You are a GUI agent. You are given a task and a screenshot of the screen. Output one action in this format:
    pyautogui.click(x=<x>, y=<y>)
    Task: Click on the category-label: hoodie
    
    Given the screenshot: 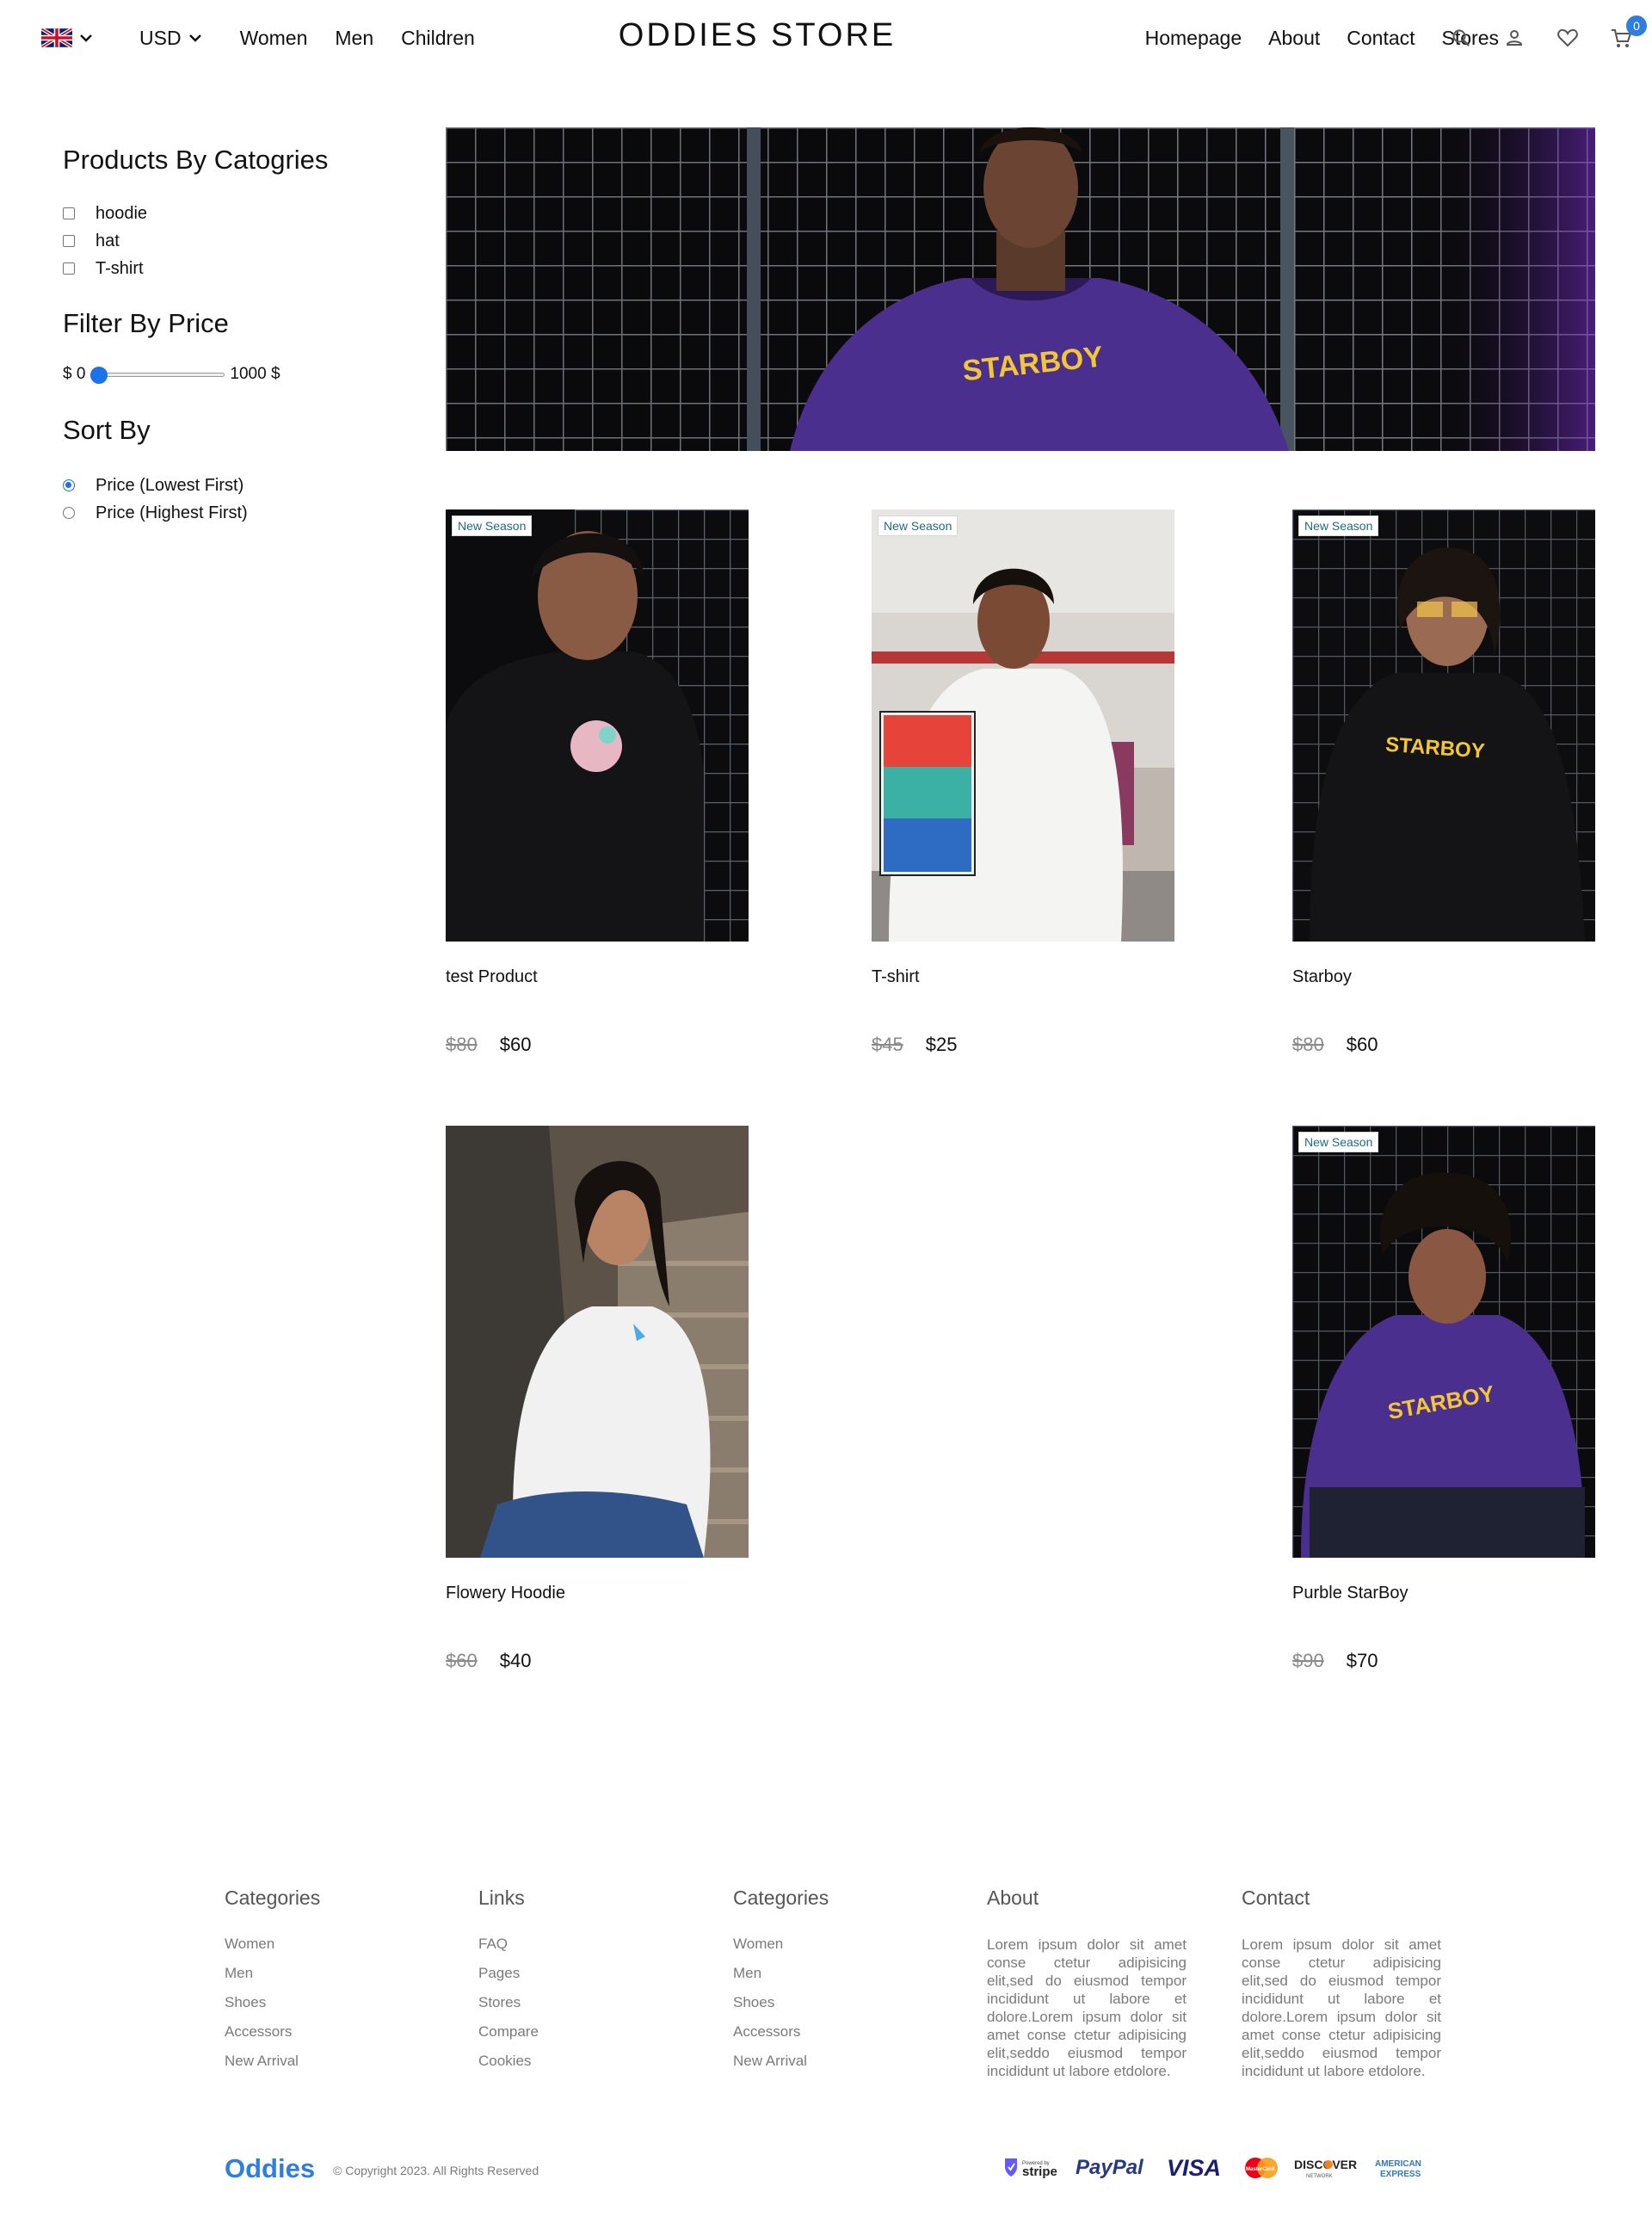 What is the action you would take?
    pyautogui.click(x=122, y=213)
    